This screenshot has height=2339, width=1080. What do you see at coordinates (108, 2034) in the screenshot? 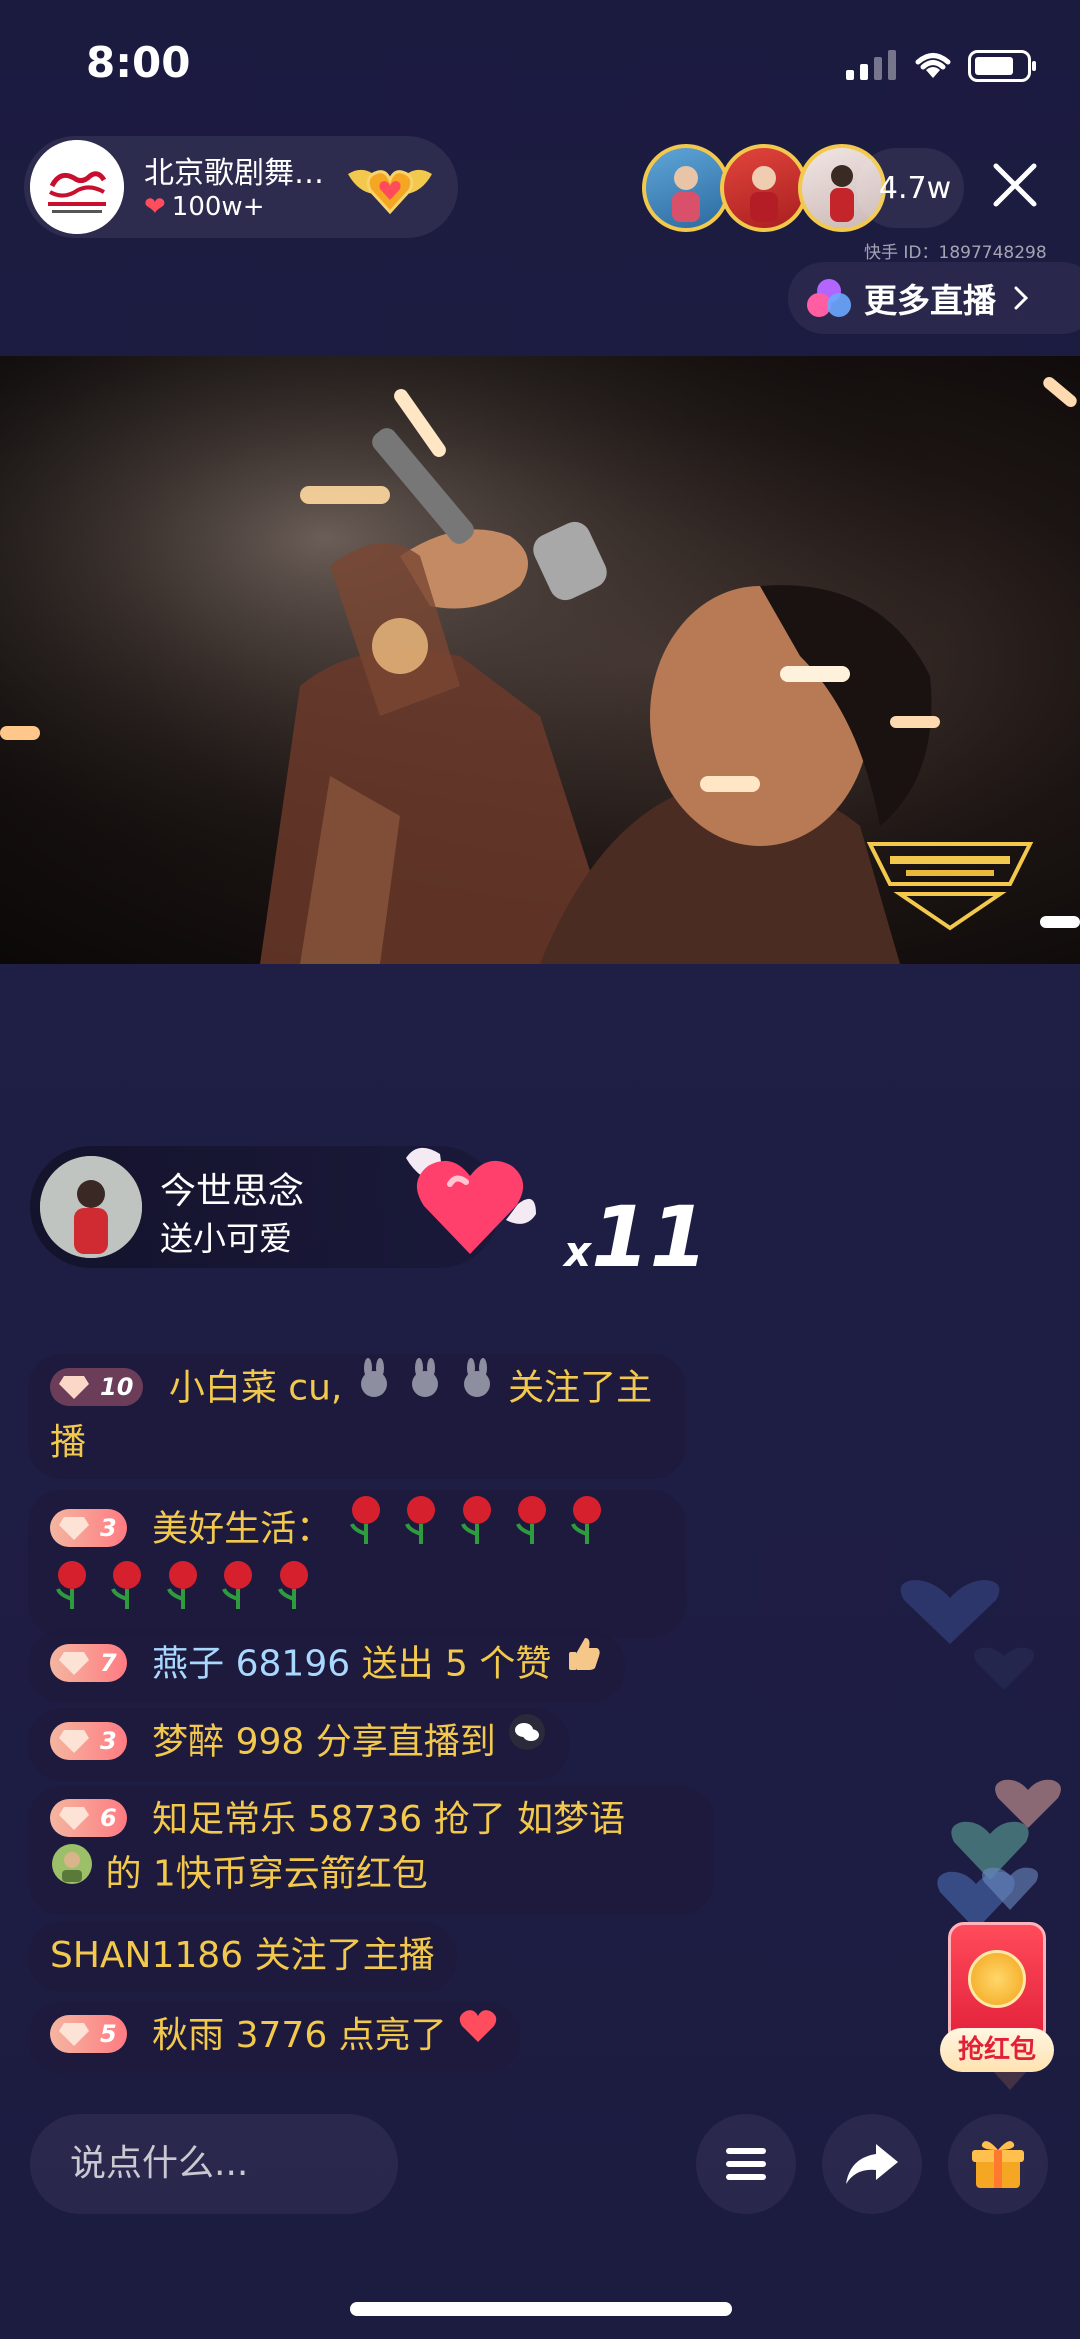
I see `level-number: 5` at bounding box center [108, 2034].